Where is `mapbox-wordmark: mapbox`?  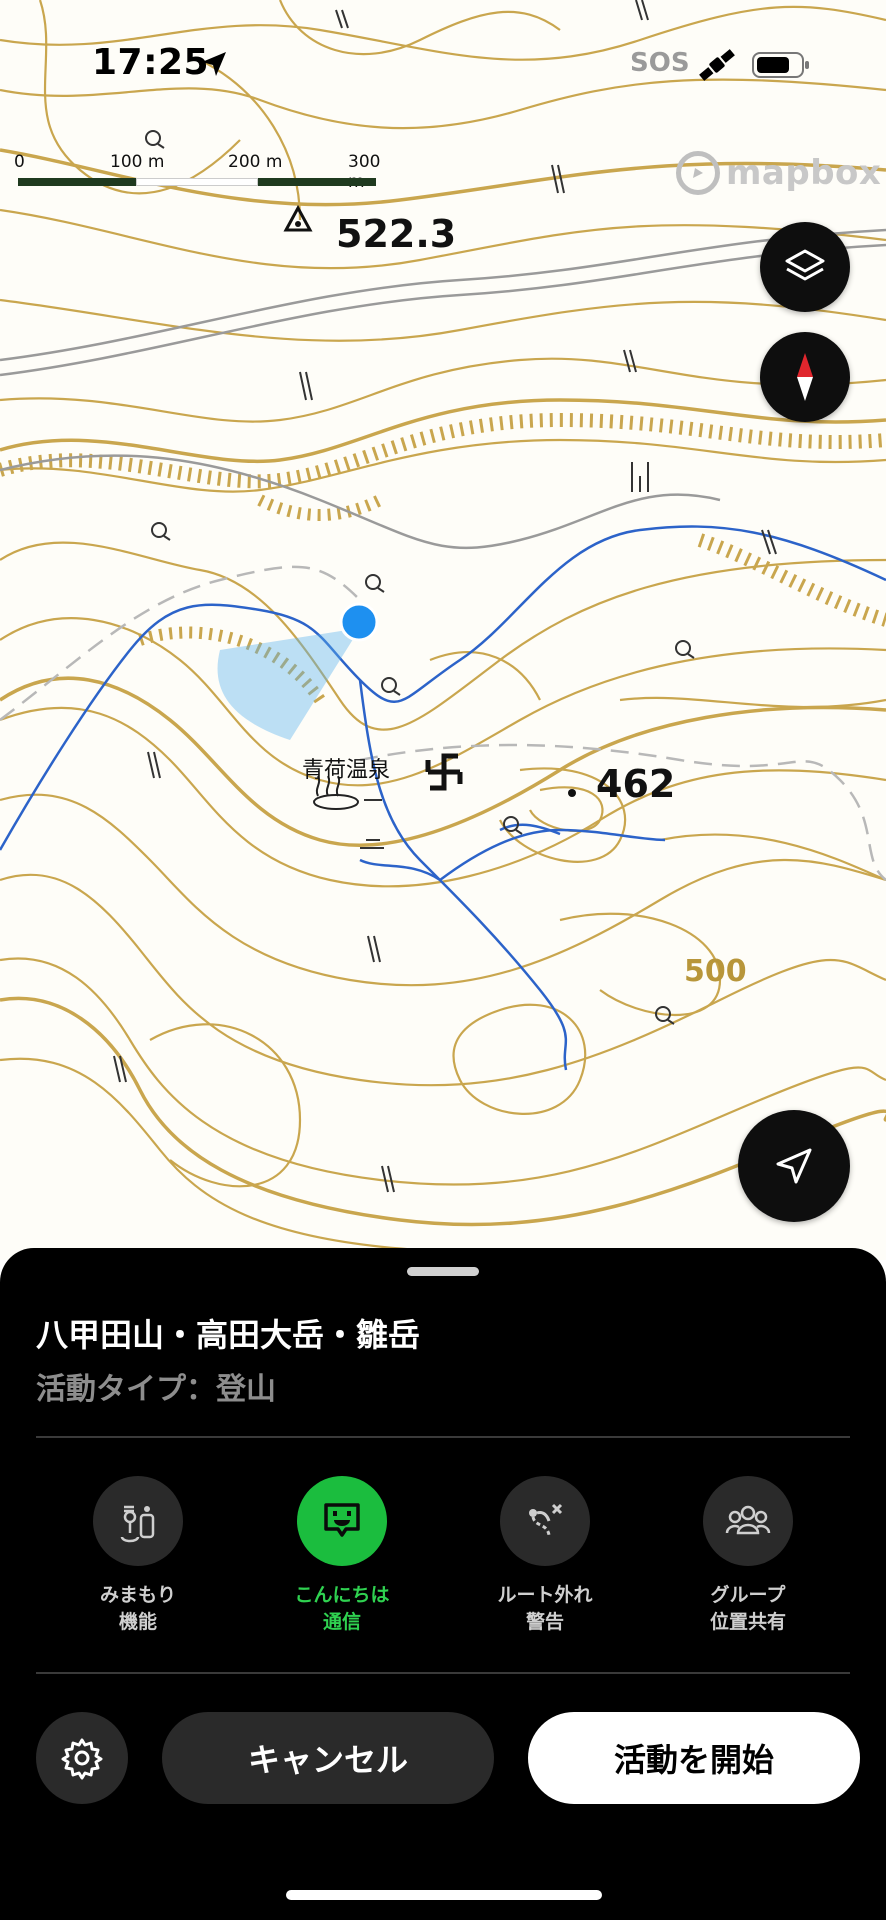 mapbox-wordmark: mapbox is located at coordinates (804, 173).